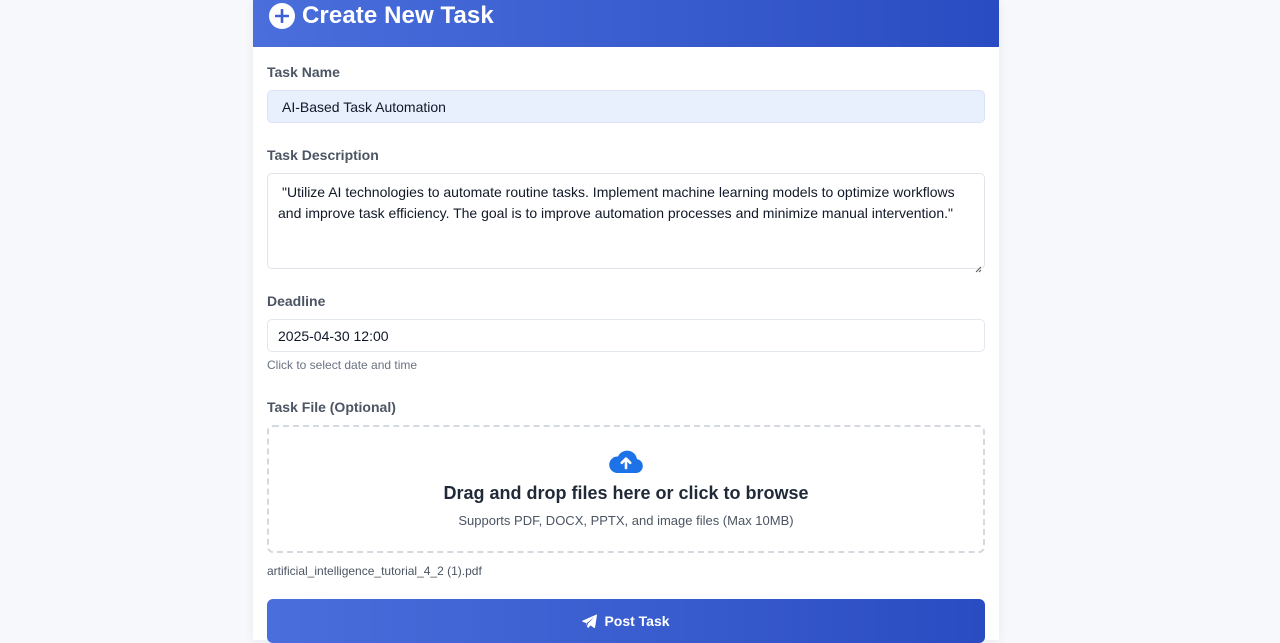  What do you see at coordinates (626, 106) in the screenshot?
I see `task-name-input: AI-Based Task Automation` at bounding box center [626, 106].